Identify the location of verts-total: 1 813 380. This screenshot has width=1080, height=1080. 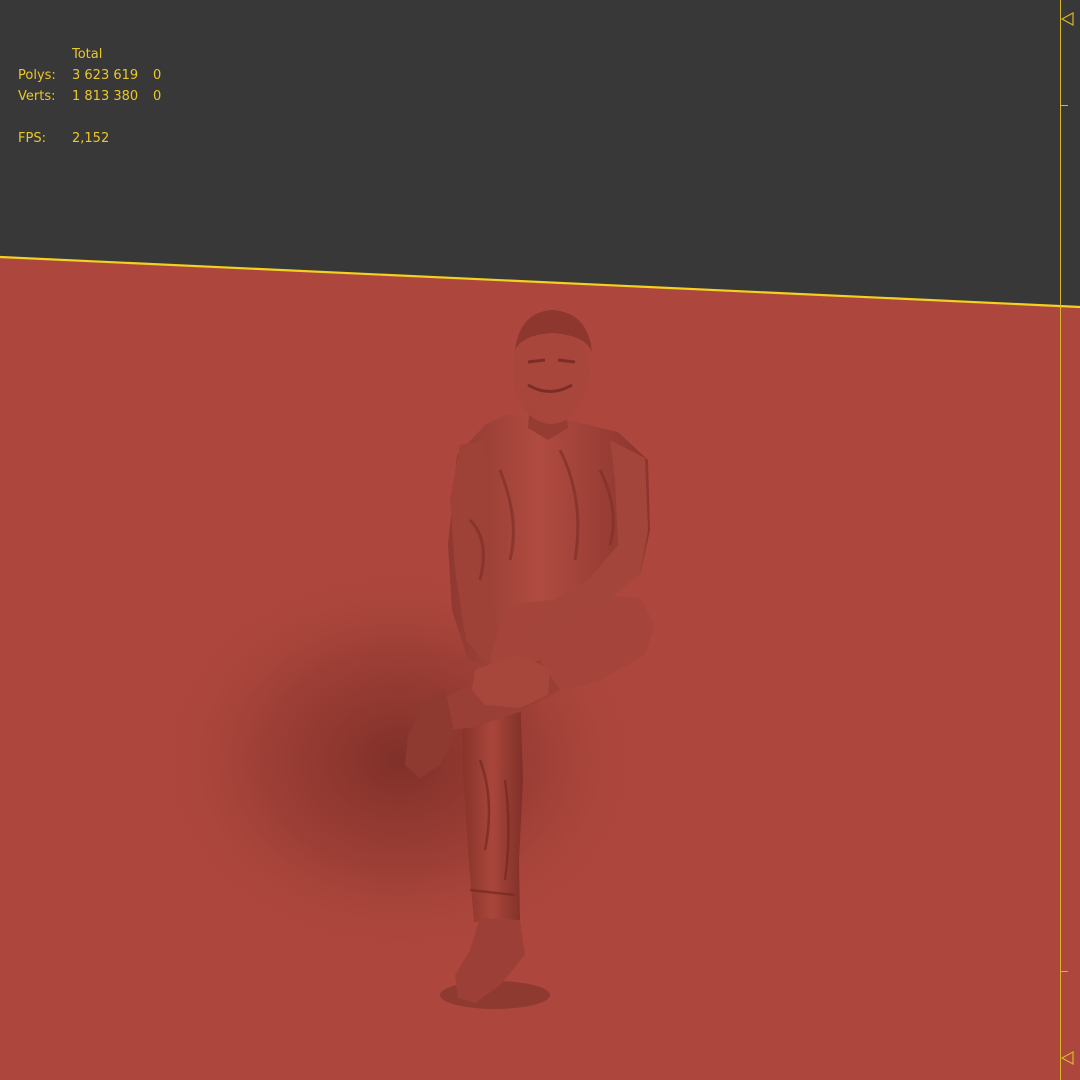
(105, 96).